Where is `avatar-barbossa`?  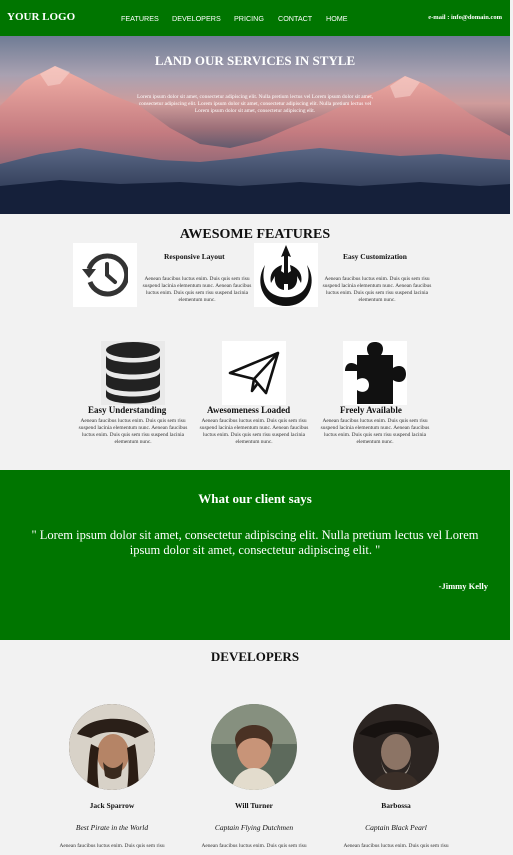 avatar-barbossa is located at coordinates (396, 747).